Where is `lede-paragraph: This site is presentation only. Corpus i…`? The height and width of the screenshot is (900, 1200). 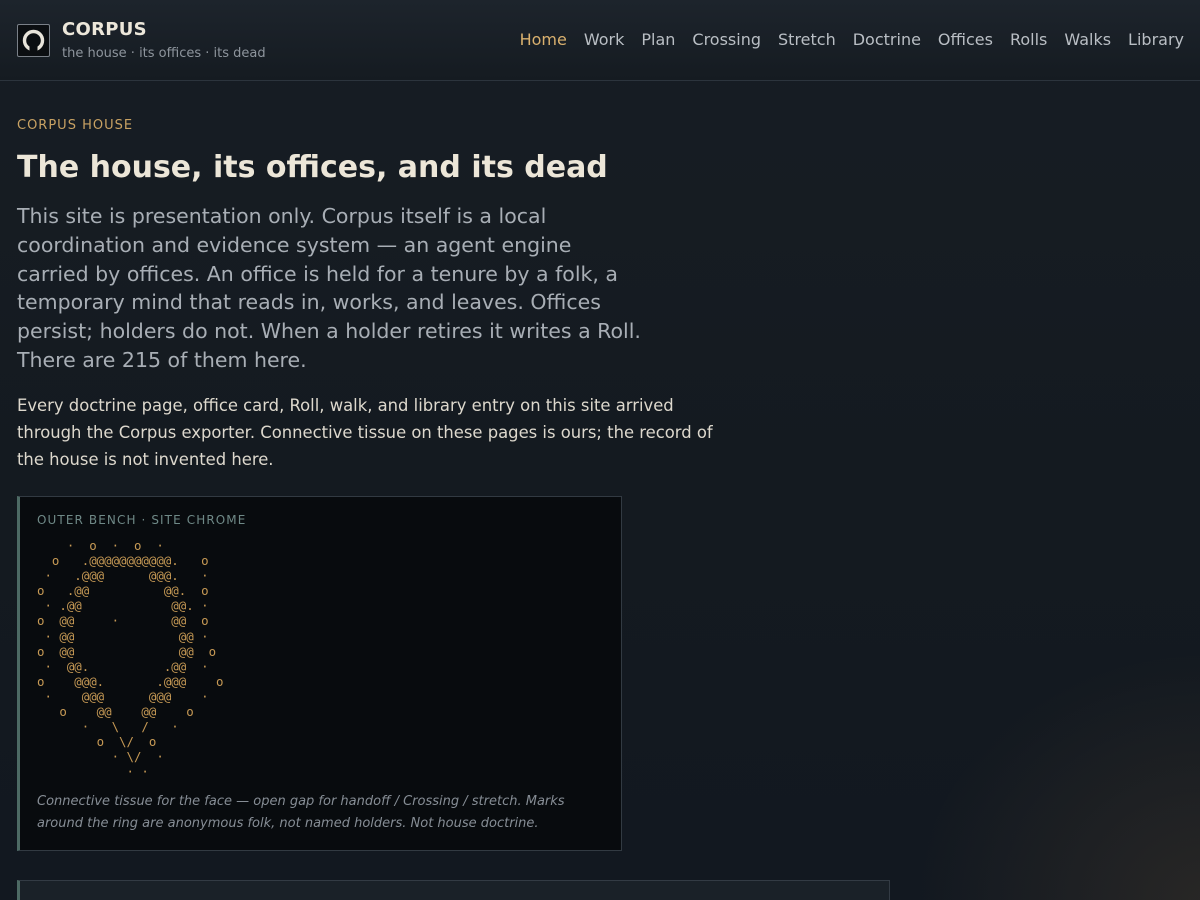 lede-paragraph: This site is presentation only. Corpus i… is located at coordinates (329, 288).